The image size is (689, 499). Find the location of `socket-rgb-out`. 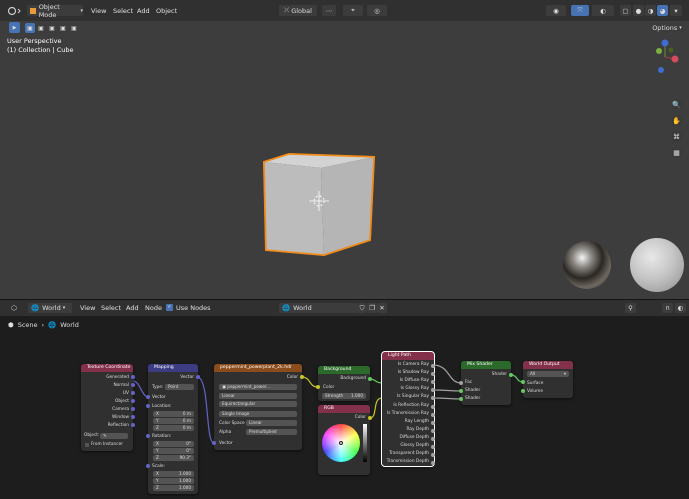

socket-rgb-out is located at coordinates (370, 418).